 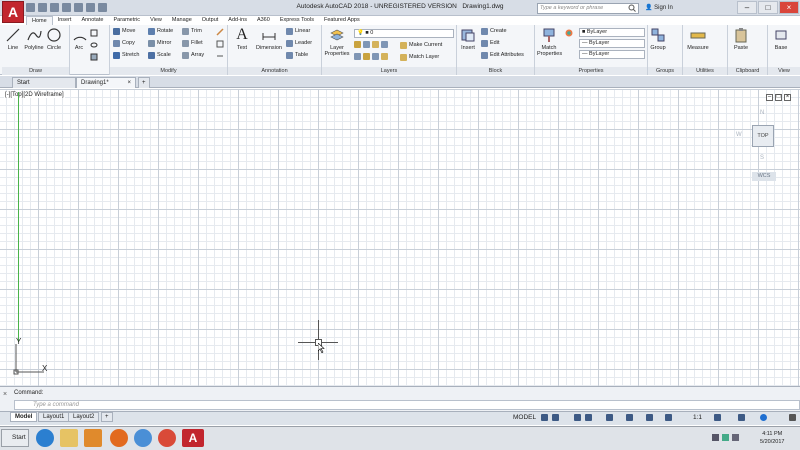 What do you see at coordinates (612, 43) in the screenshot?
I see `lineweight-dropdown: — ByLayer` at bounding box center [612, 43].